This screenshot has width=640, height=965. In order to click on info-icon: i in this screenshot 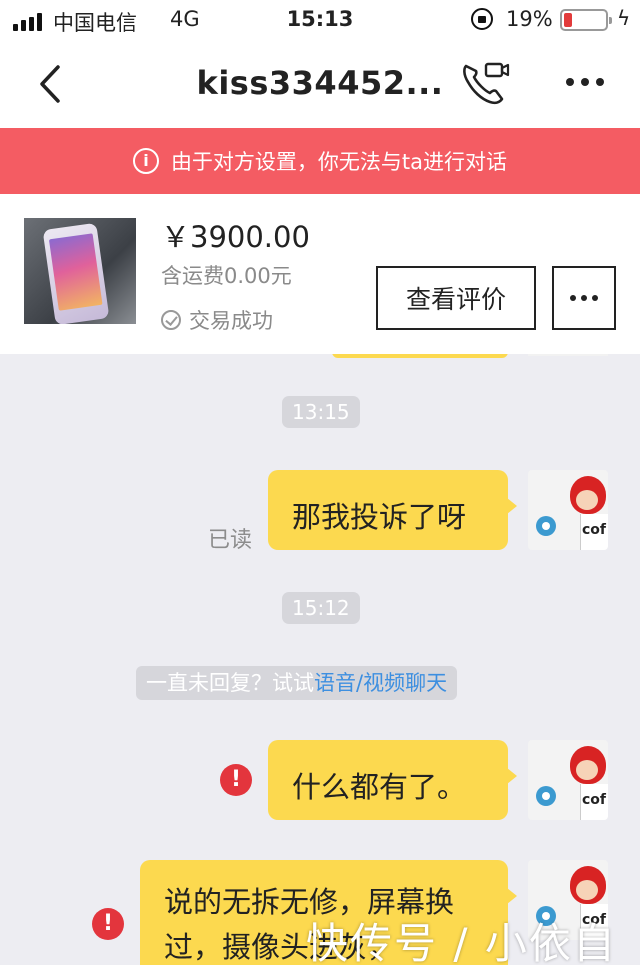, I will do `click(145, 161)`.